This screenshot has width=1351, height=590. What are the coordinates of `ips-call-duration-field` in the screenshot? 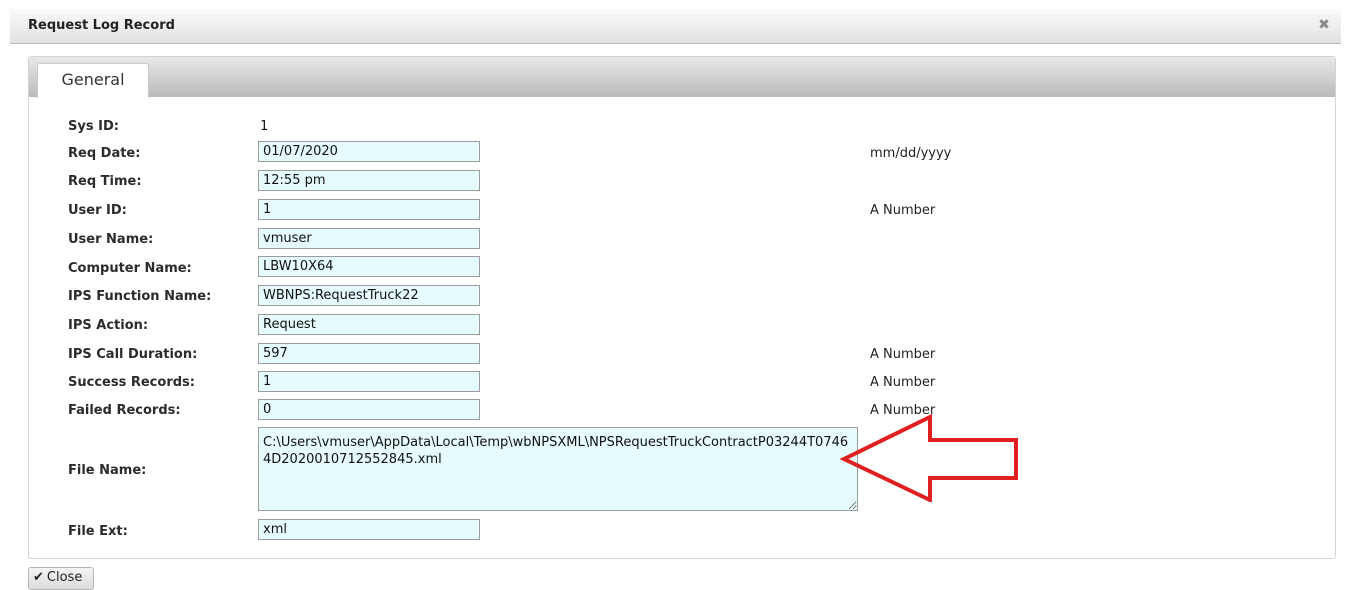 It's located at (369, 353).